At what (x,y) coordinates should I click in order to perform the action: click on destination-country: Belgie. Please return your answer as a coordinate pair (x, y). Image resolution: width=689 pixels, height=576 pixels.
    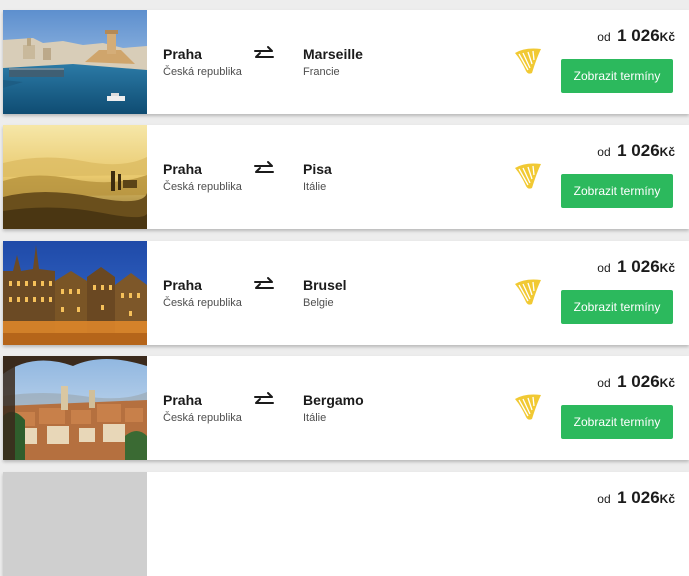
    Looking at the image, I should click on (318, 303).